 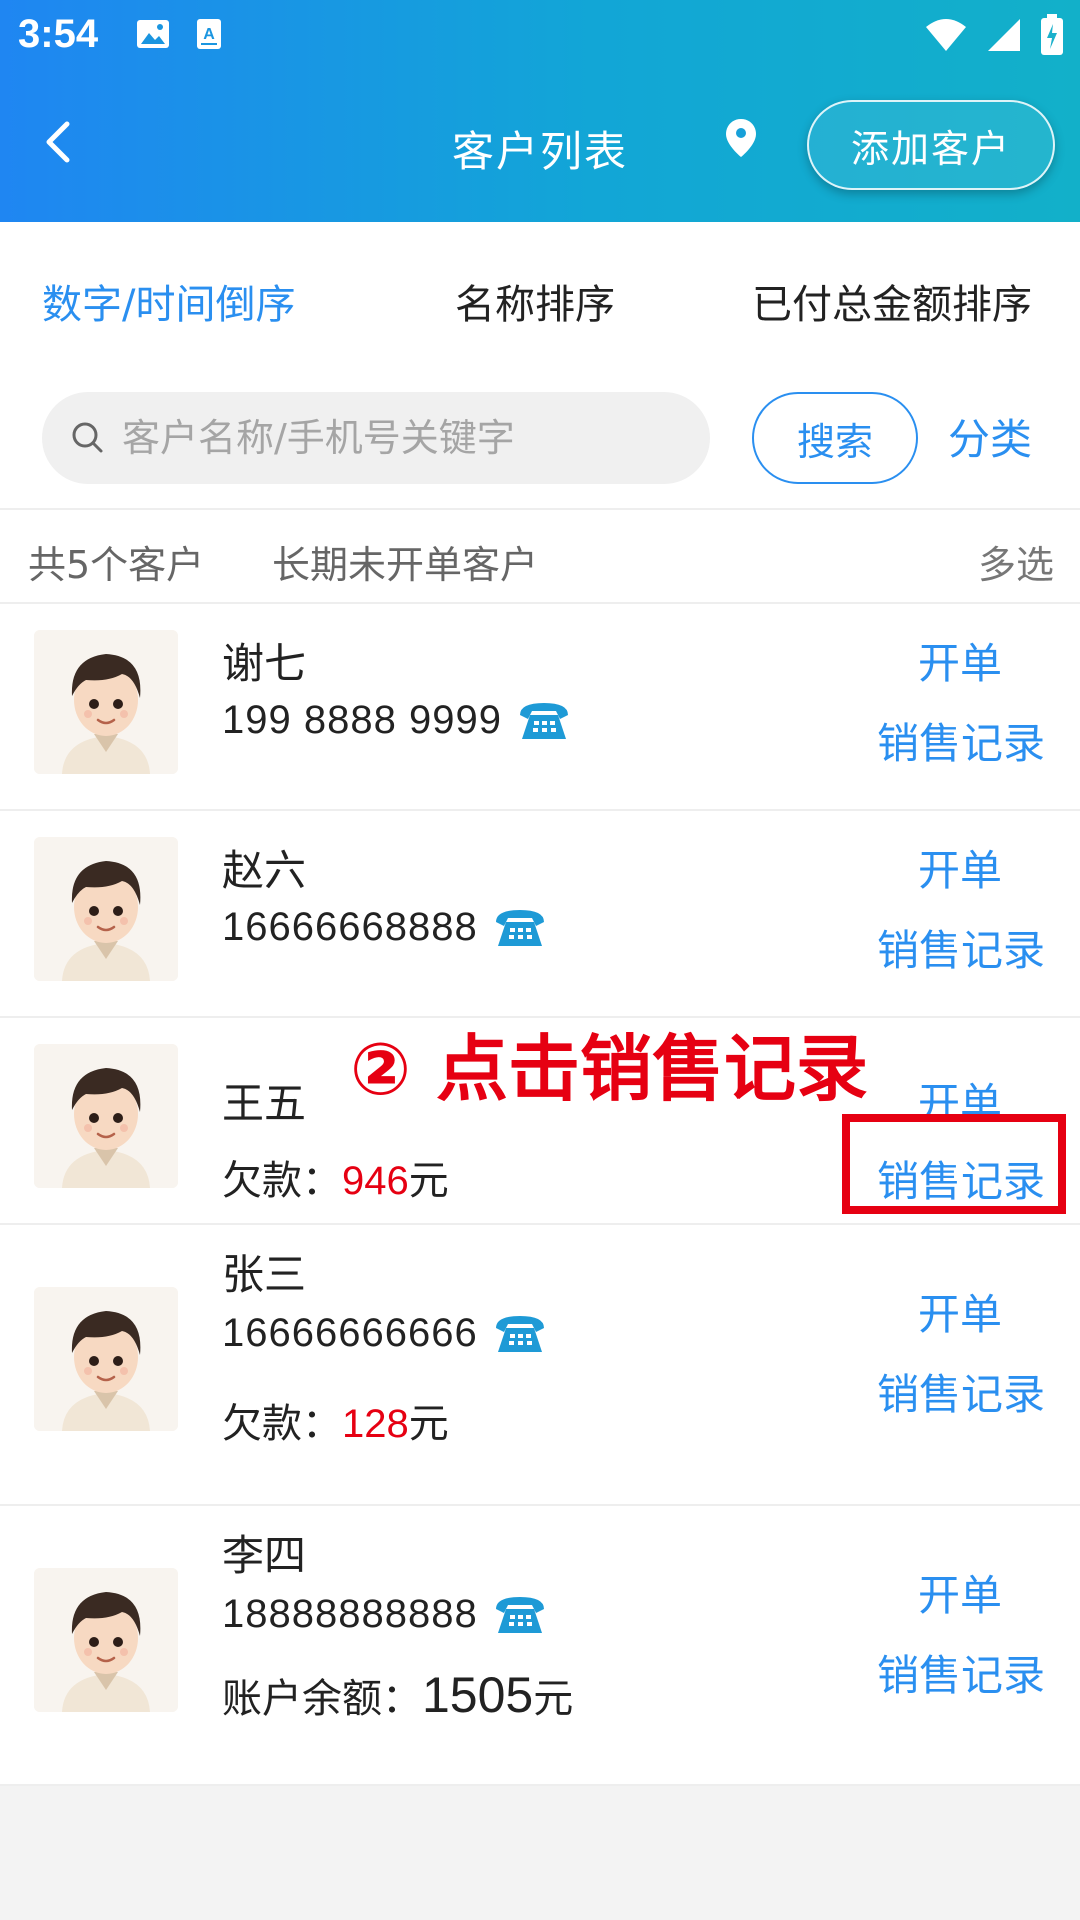 I want to click on search-row: 搜索 分类, so click(x=540, y=441).